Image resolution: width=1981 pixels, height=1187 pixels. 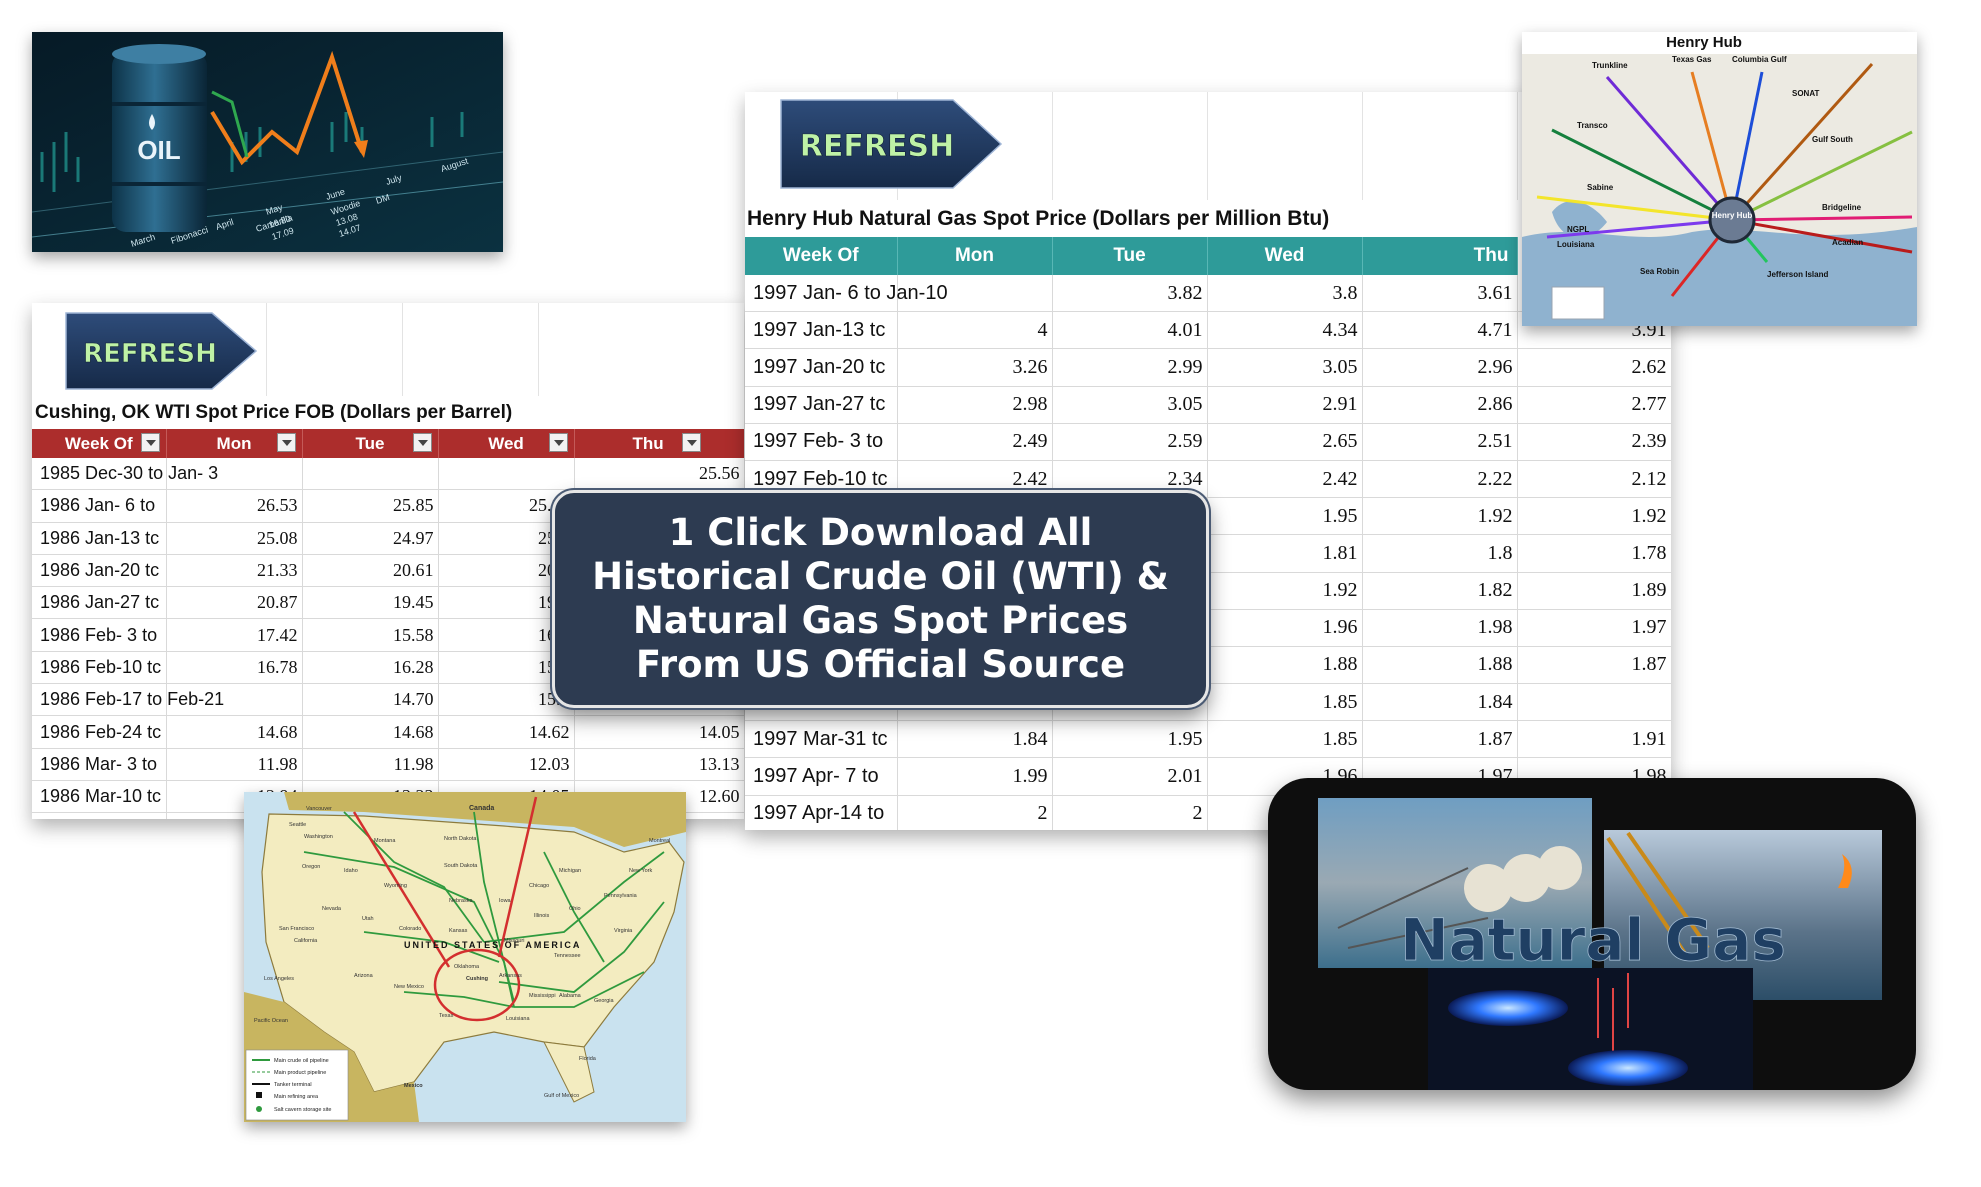 I want to click on week-of-cell: 1997 Feb- 3 to, so click(x=821, y=442).